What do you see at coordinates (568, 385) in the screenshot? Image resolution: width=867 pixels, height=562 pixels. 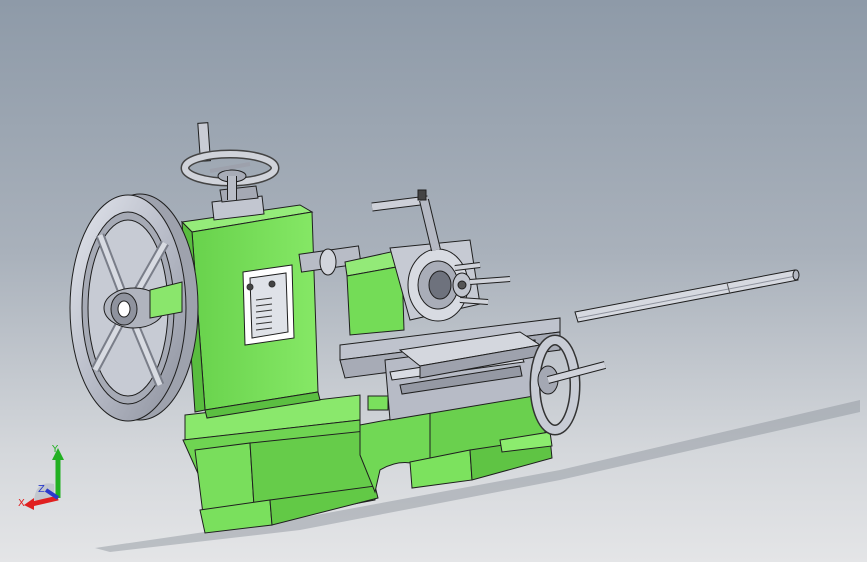 I see `carriage-handwheel` at bounding box center [568, 385].